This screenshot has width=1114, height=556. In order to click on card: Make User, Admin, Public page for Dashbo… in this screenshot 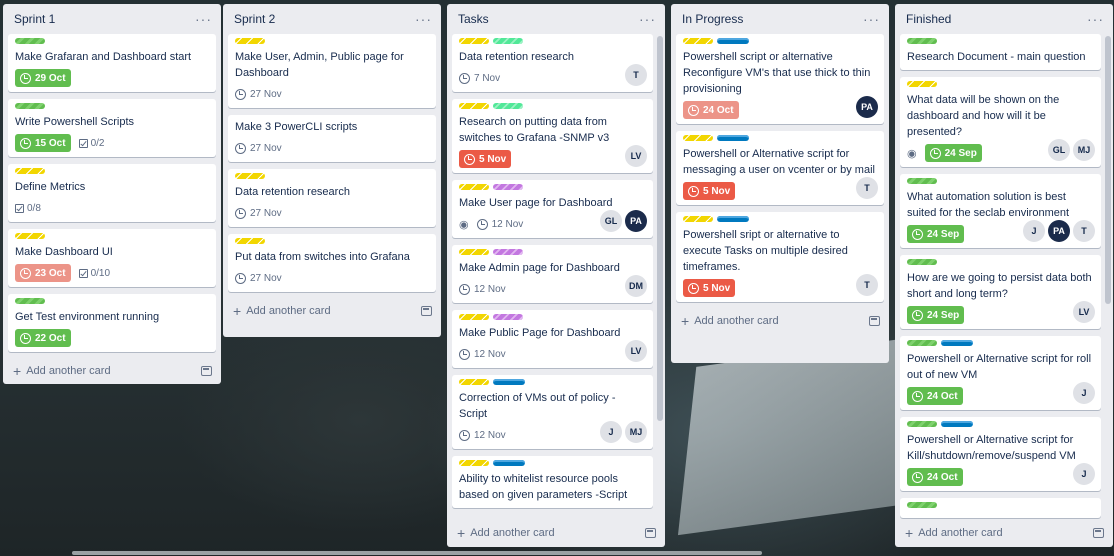, I will do `click(332, 71)`.